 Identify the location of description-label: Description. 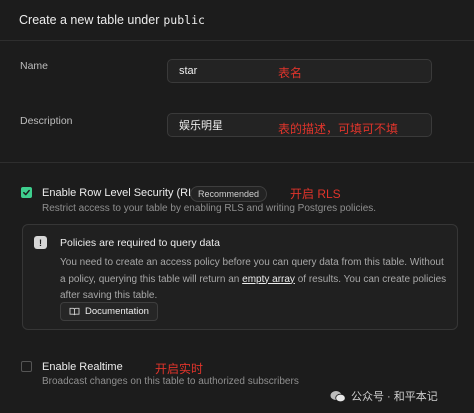
(46, 121).